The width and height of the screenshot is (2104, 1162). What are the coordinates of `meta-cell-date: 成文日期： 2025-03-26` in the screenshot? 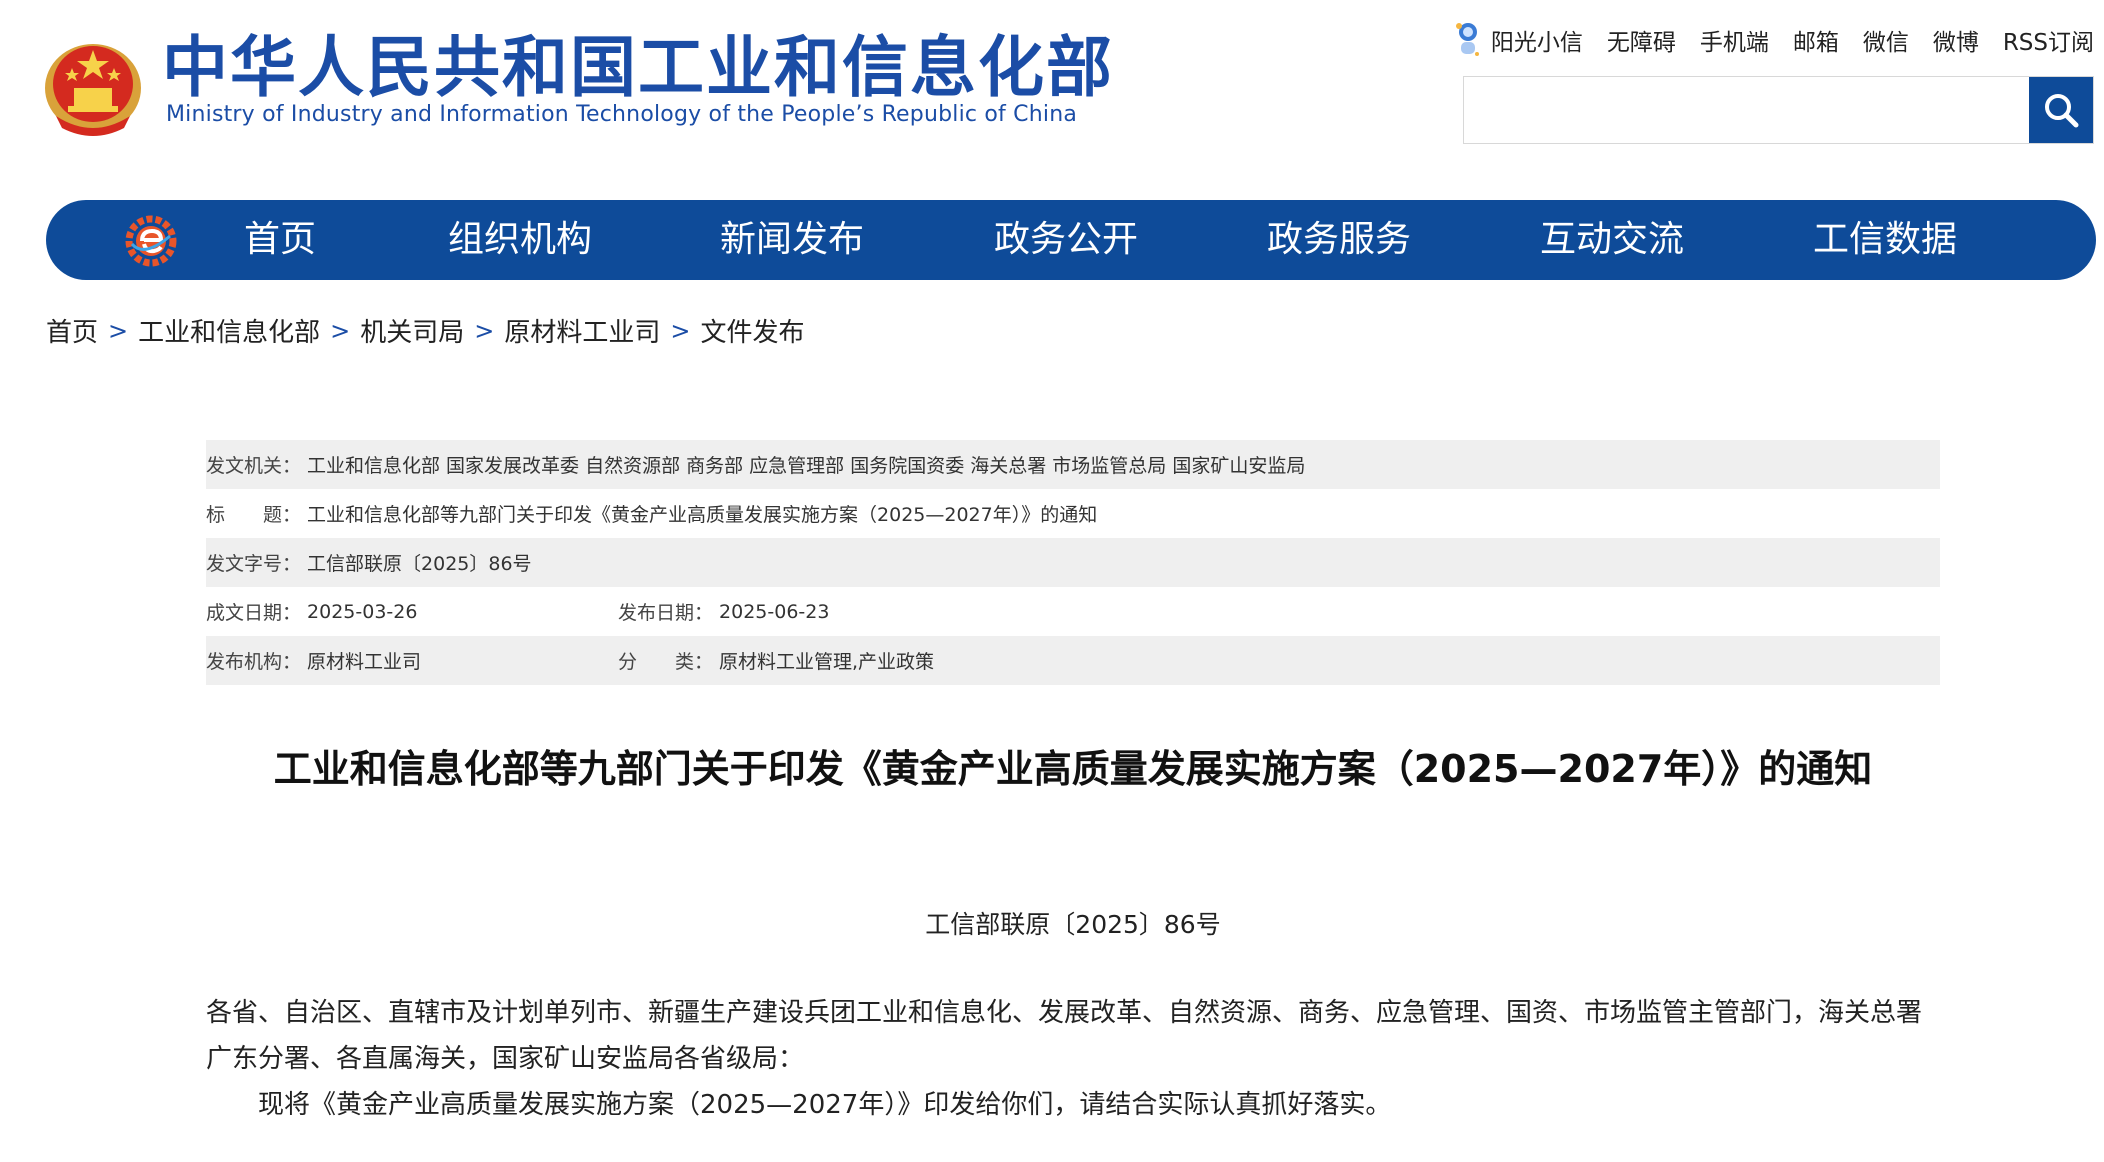 It's located at (311, 611).